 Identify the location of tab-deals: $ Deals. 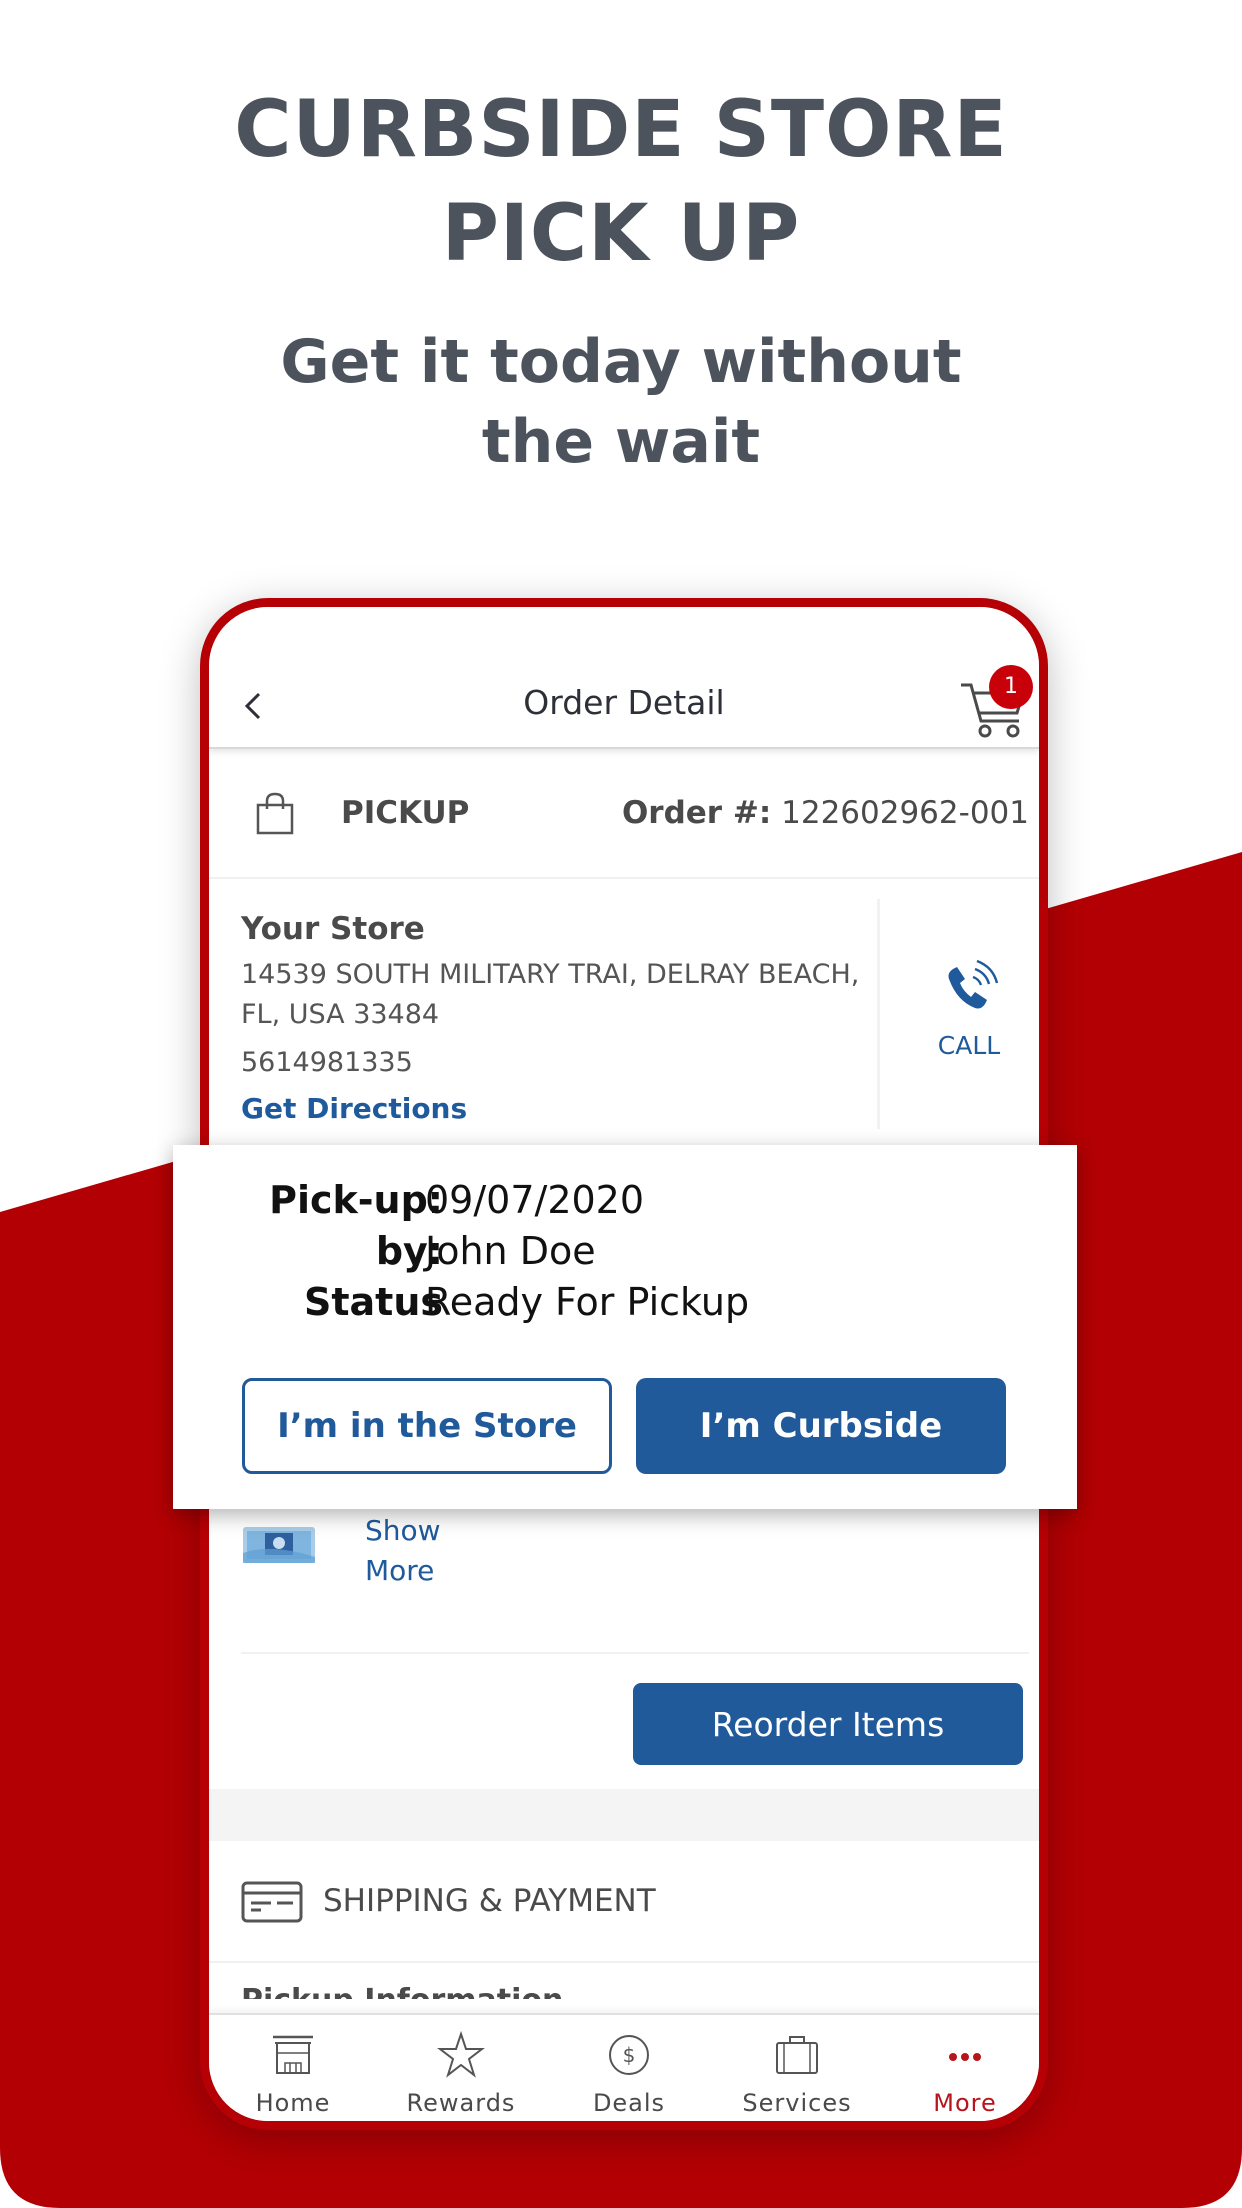
(629, 2068).